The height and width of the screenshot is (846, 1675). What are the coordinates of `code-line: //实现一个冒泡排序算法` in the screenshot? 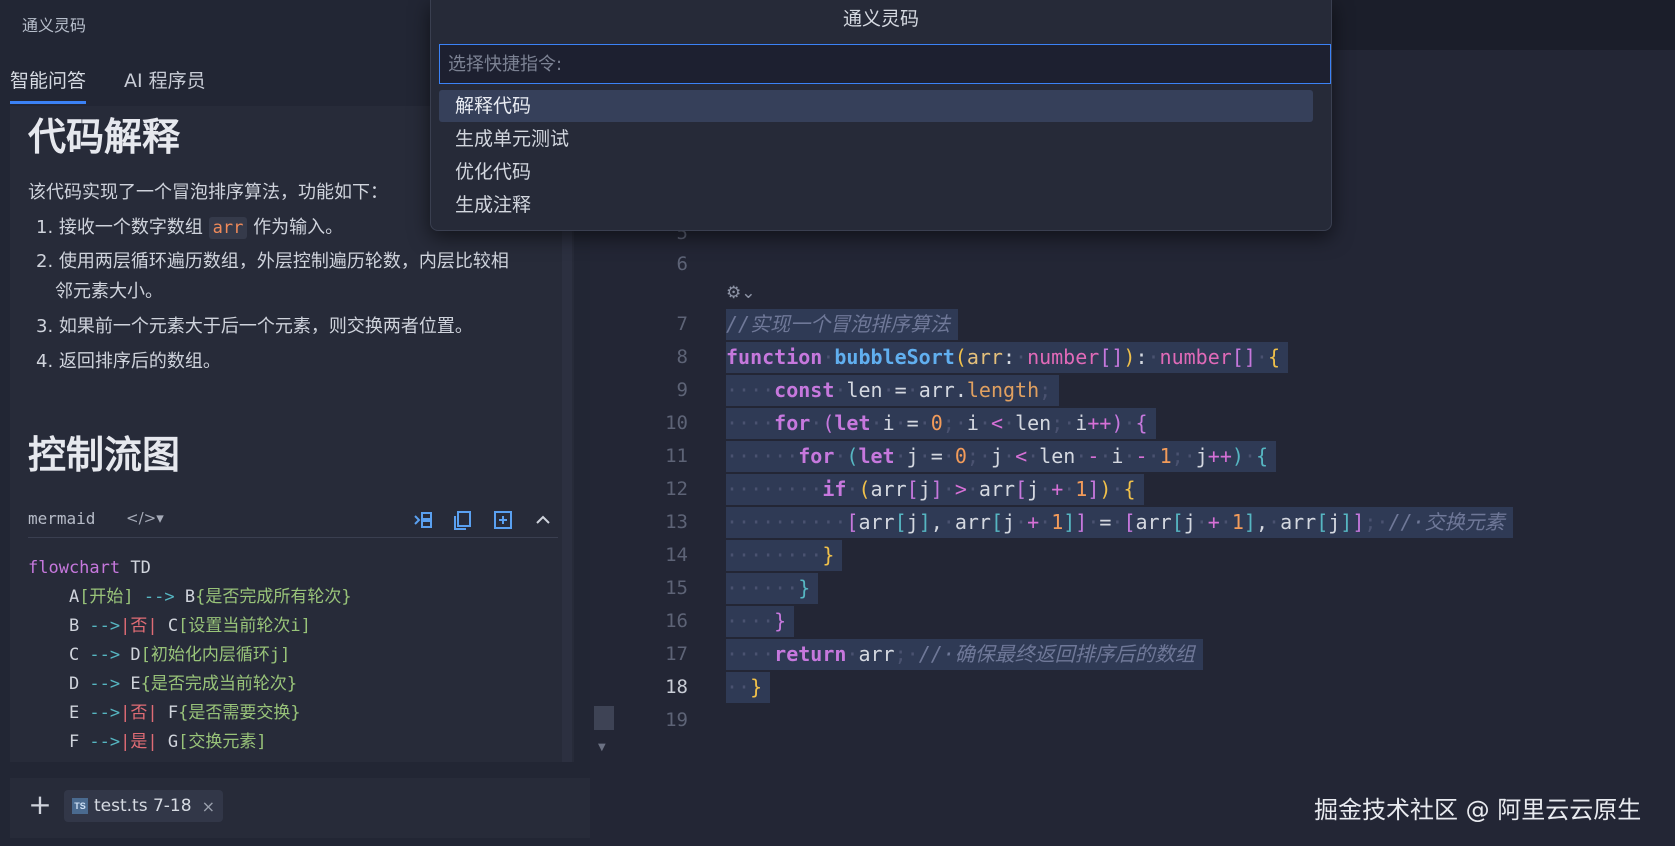 It's located at (842, 324).